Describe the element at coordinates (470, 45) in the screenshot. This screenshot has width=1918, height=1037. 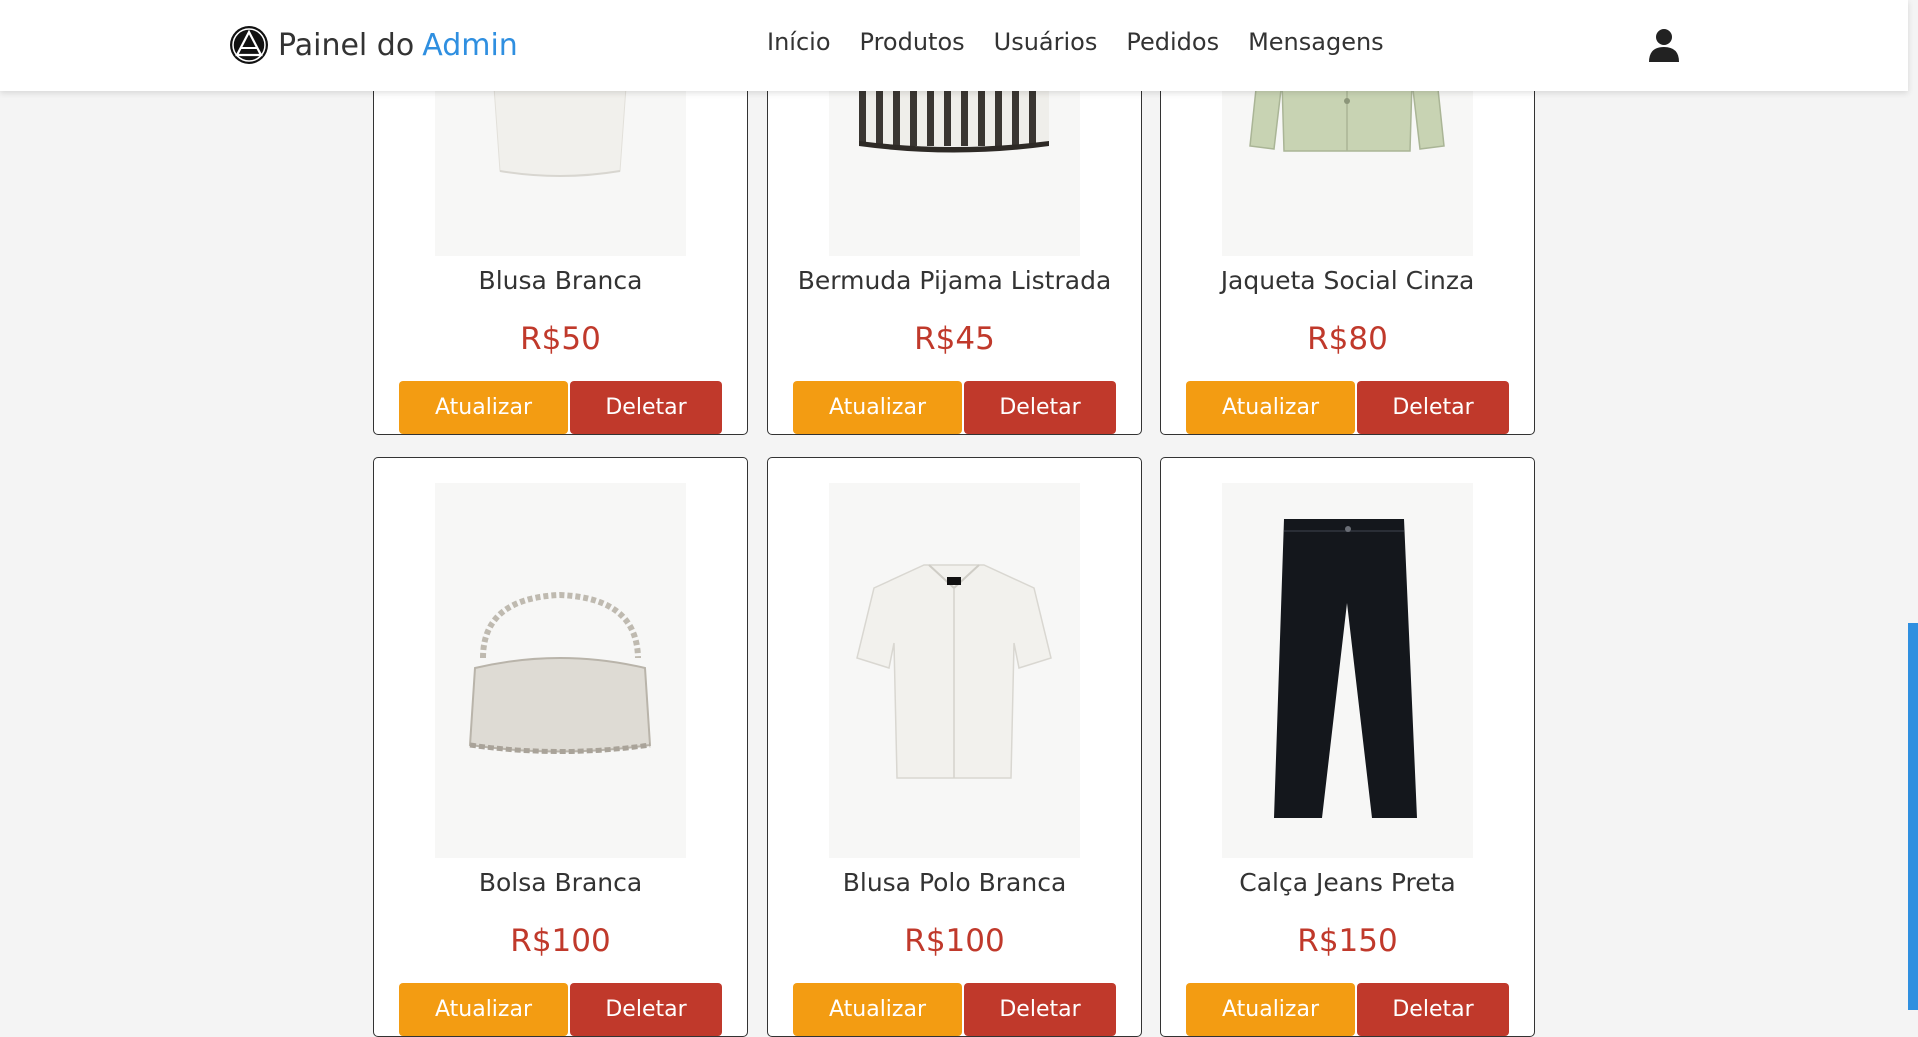
I see `brand-accent: Admin` at that location.